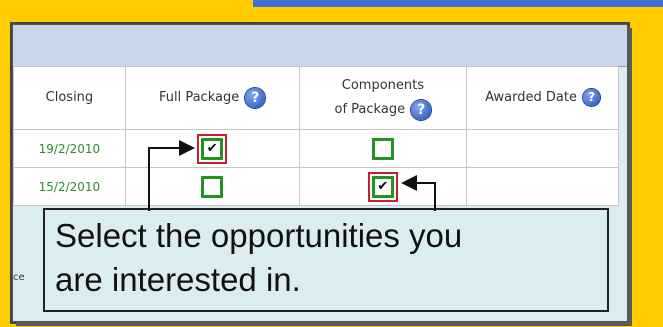  Describe the element at coordinates (418, 193) in the screenshot. I see `arrow-to-components` at that location.